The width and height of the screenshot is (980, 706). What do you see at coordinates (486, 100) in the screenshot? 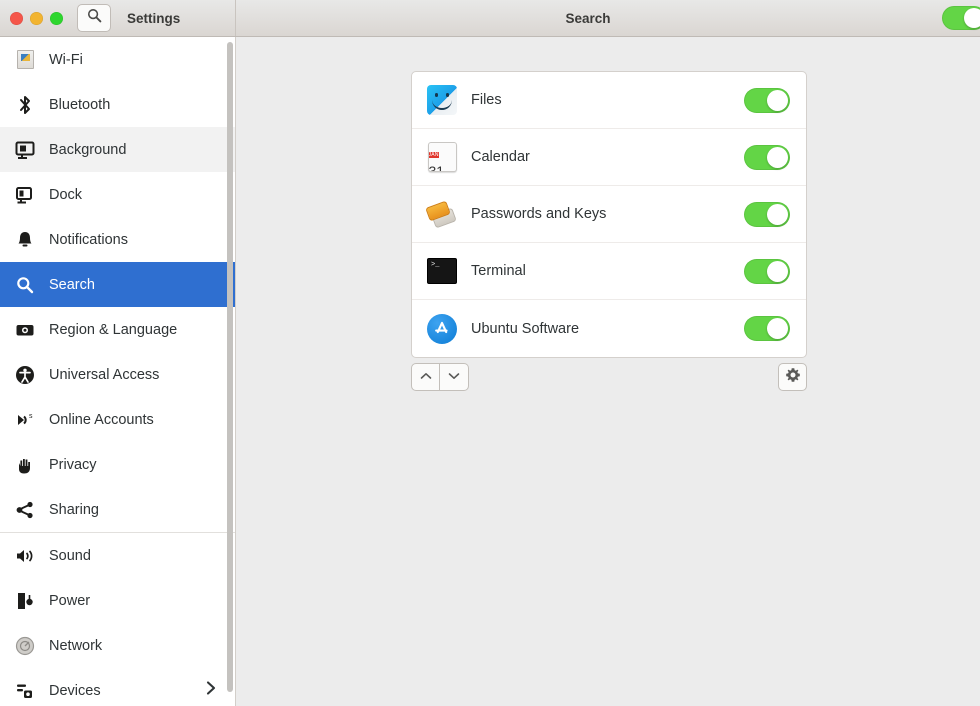
I see `app-label: Files` at bounding box center [486, 100].